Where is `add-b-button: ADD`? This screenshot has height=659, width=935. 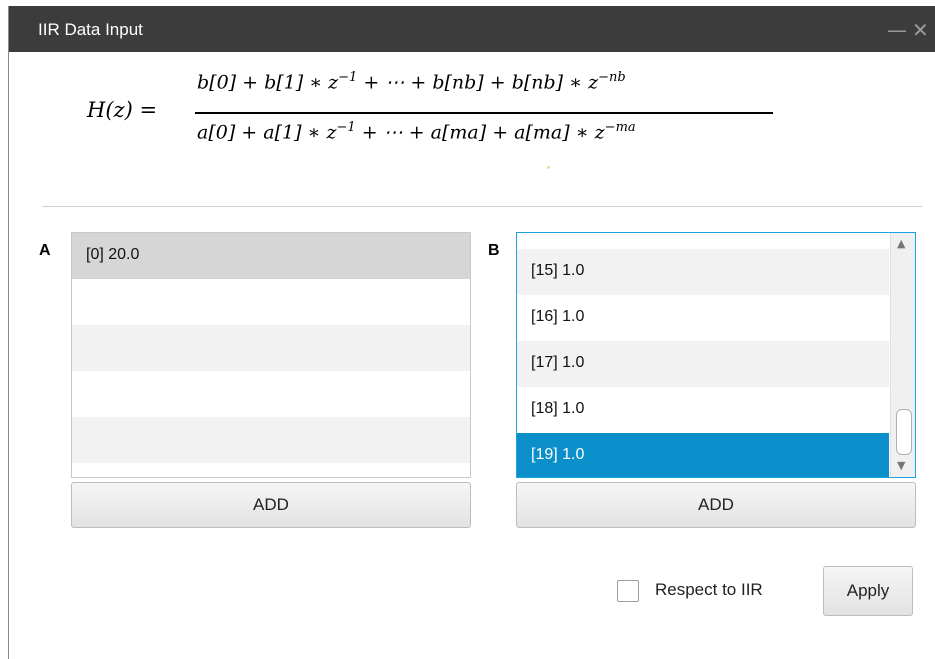 add-b-button: ADD is located at coordinates (716, 505).